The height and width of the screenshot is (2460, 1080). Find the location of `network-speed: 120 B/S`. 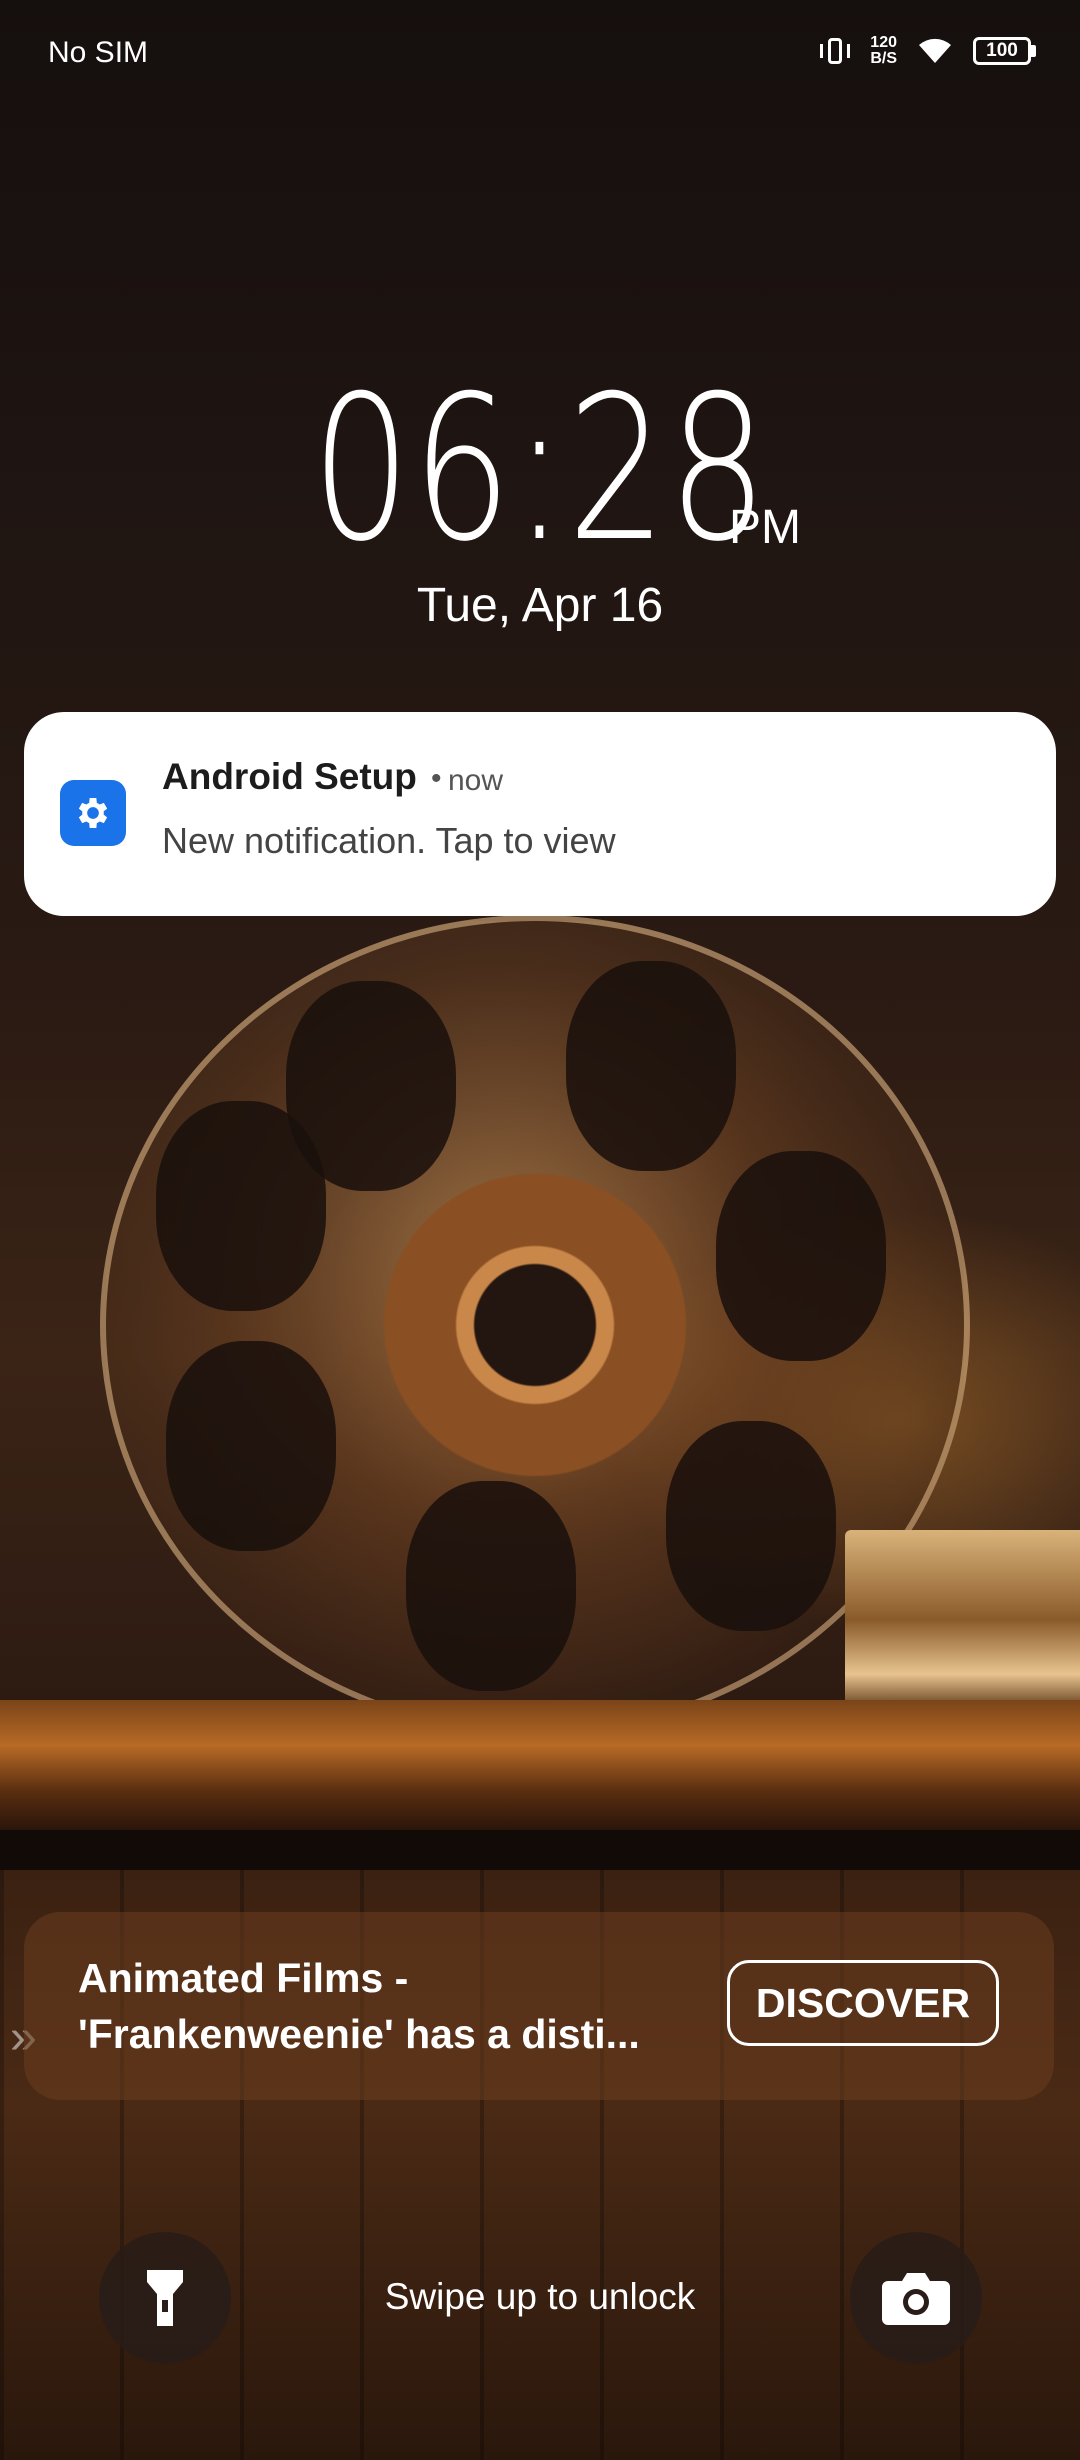

network-speed: 120 B/S is located at coordinates (883, 51).